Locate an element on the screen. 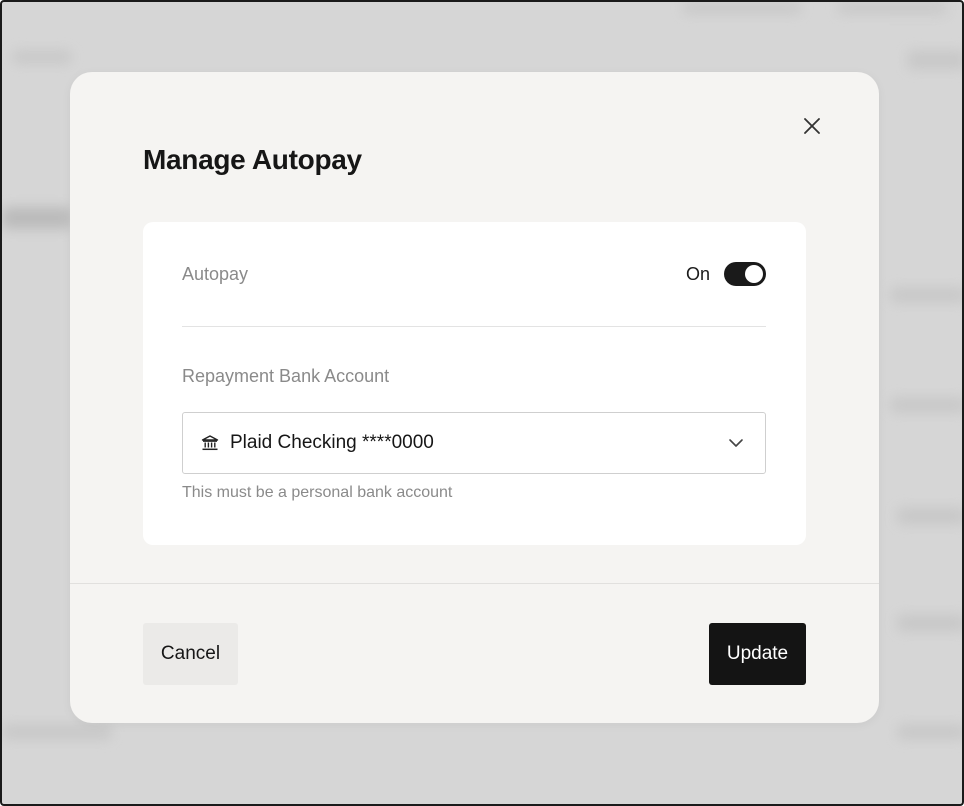  repayment-account-select: Plaid Checking ****0000 is located at coordinates (474, 443).